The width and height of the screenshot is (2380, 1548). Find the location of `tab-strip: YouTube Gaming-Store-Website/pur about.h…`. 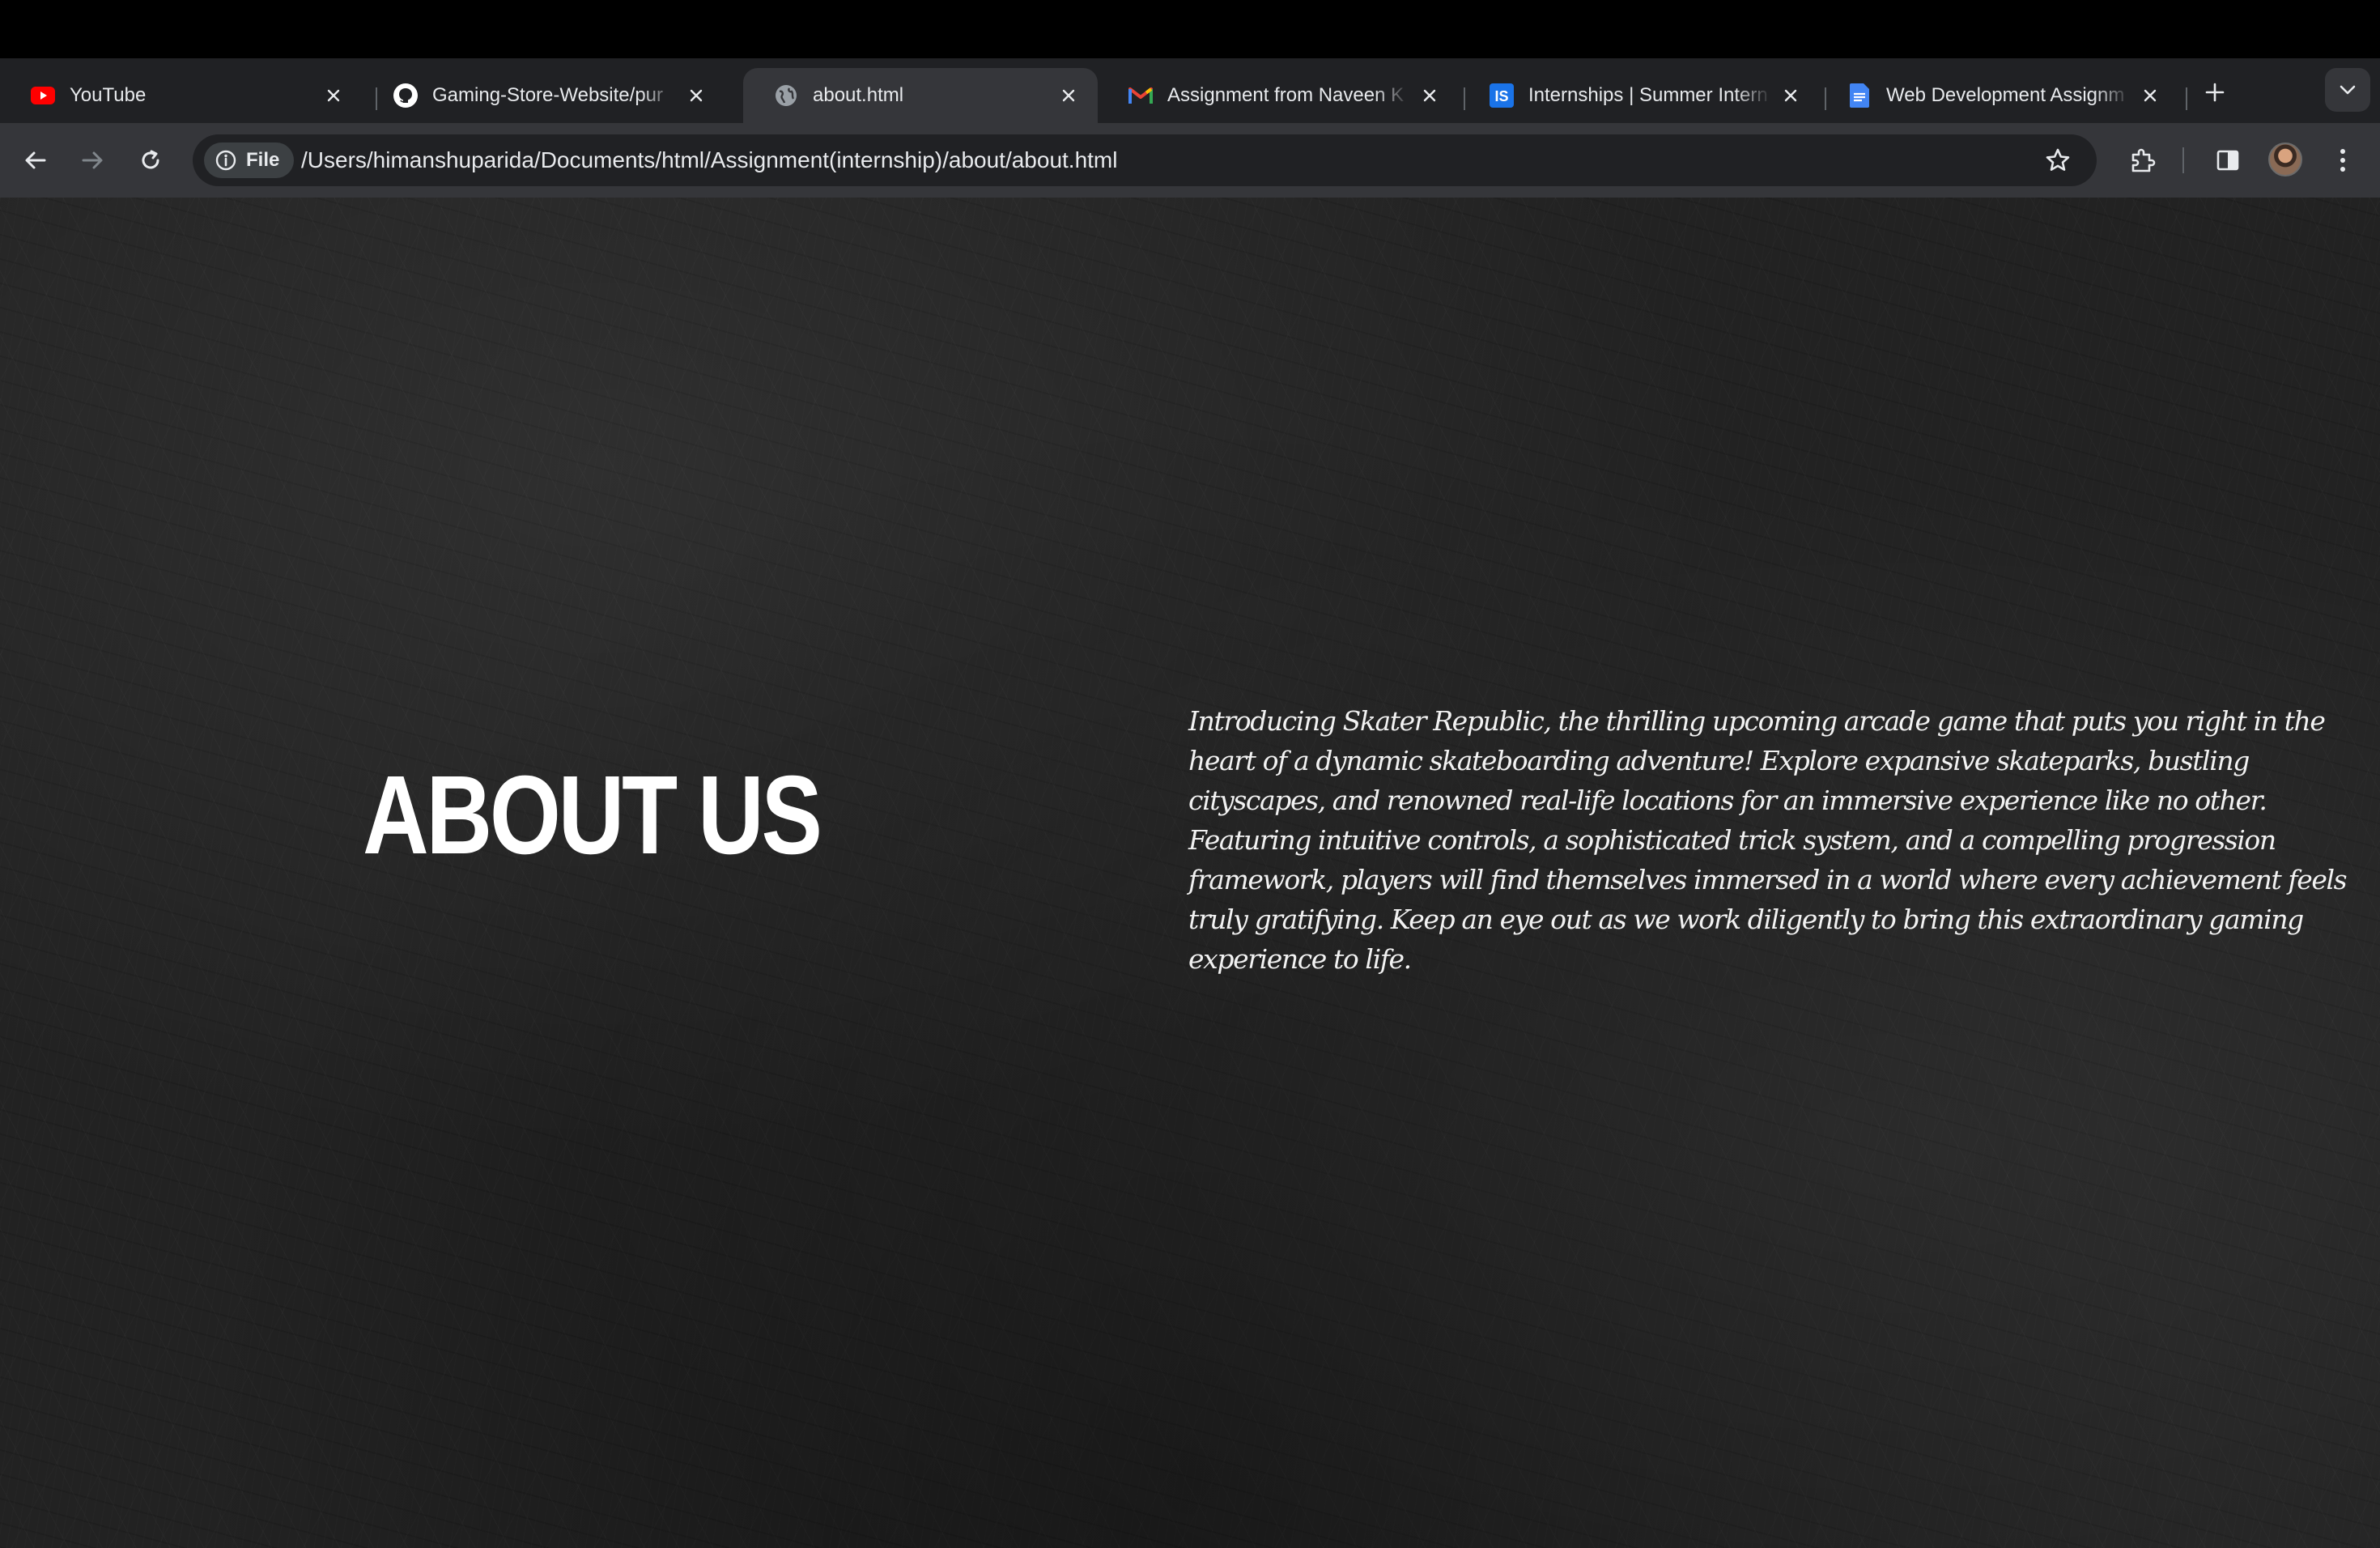

tab-strip: YouTube Gaming-Store-Website/pur about.h… is located at coordinates (1190, 91).